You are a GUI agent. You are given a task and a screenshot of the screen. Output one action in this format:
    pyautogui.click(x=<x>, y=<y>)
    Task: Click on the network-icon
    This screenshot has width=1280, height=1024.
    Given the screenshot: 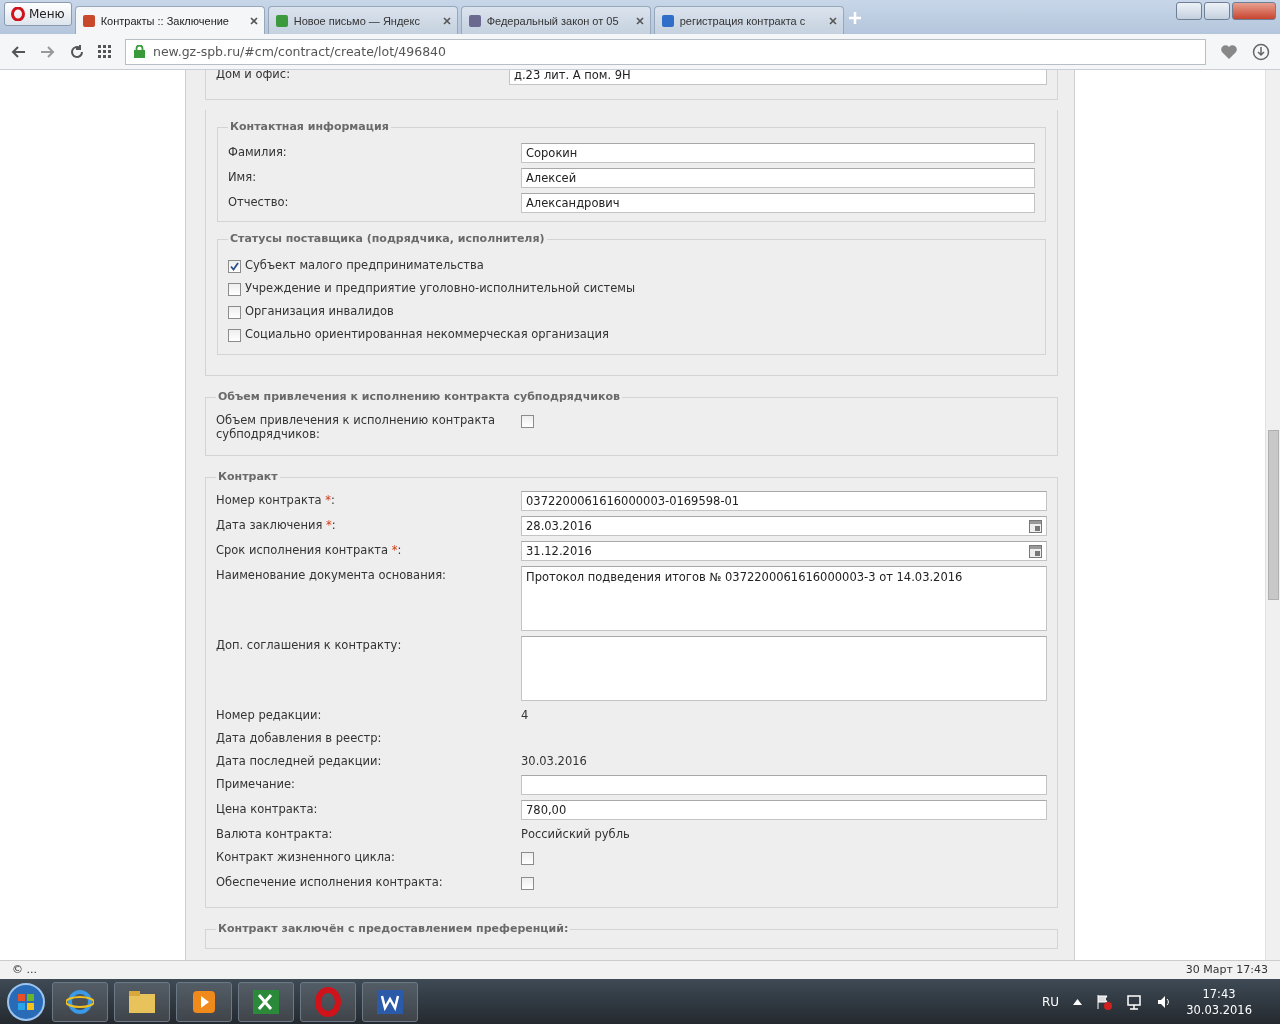 What is the action you would take?
    pyautogui.click(x=1134, y=1001)
    